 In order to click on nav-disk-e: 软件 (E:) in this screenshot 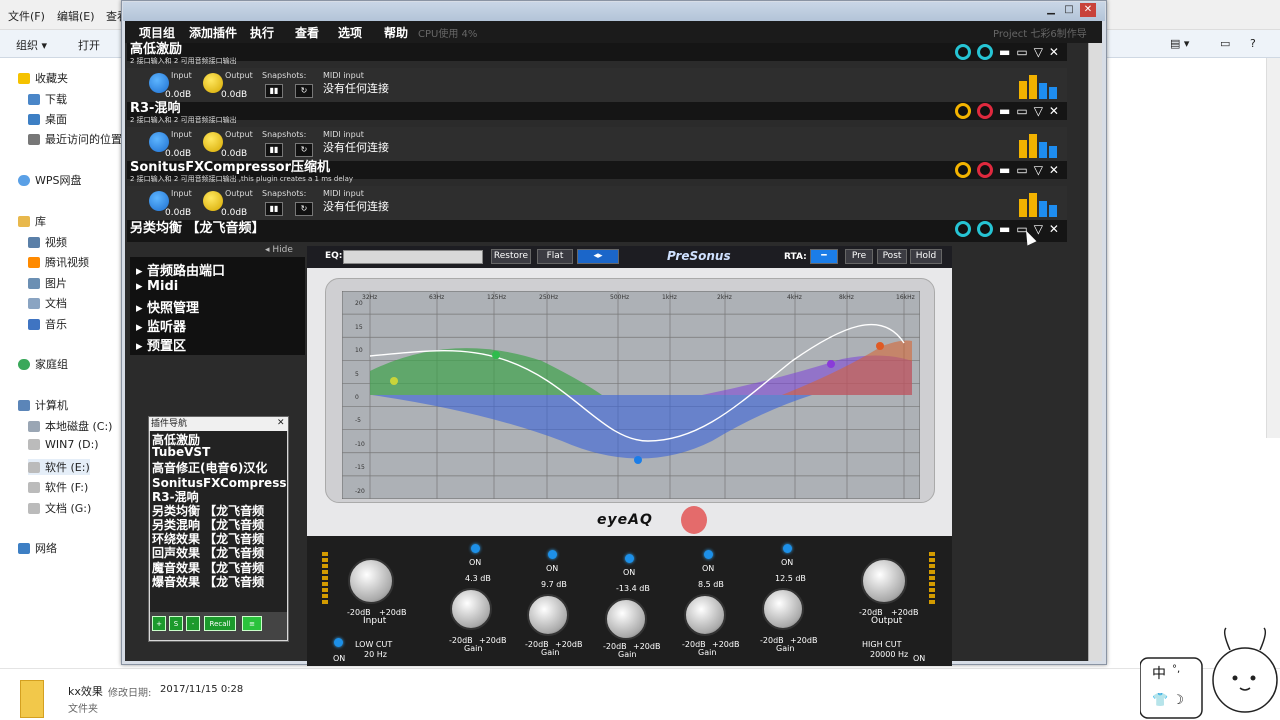, I will do `click(59, 467)`.